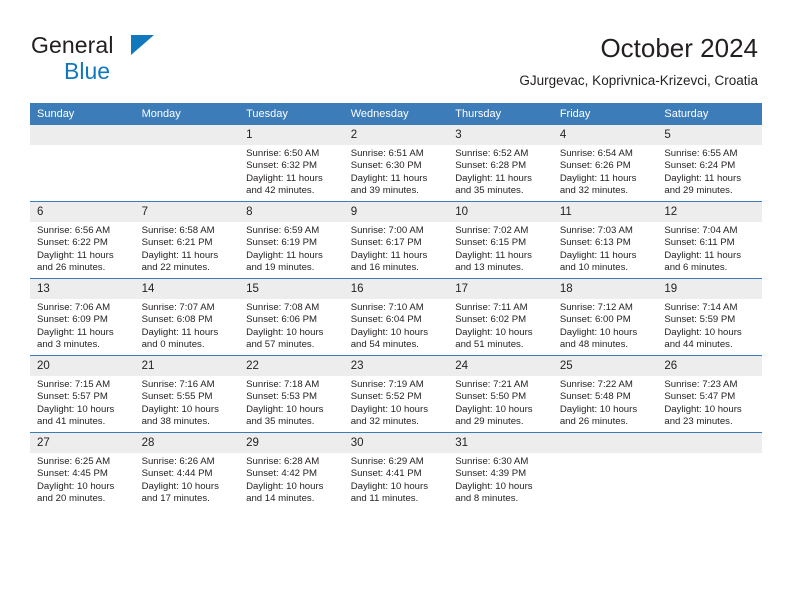 This screenshot has width=792, height=612. I want to click on generalblue-logo: General Blue, so click(121, 59).